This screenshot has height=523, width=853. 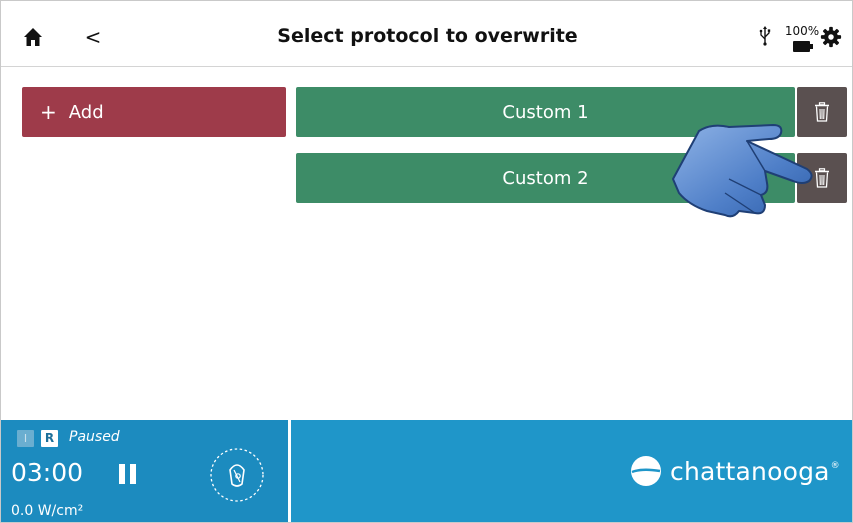 I want to click on usb-icon, so click(x=765, y=36).